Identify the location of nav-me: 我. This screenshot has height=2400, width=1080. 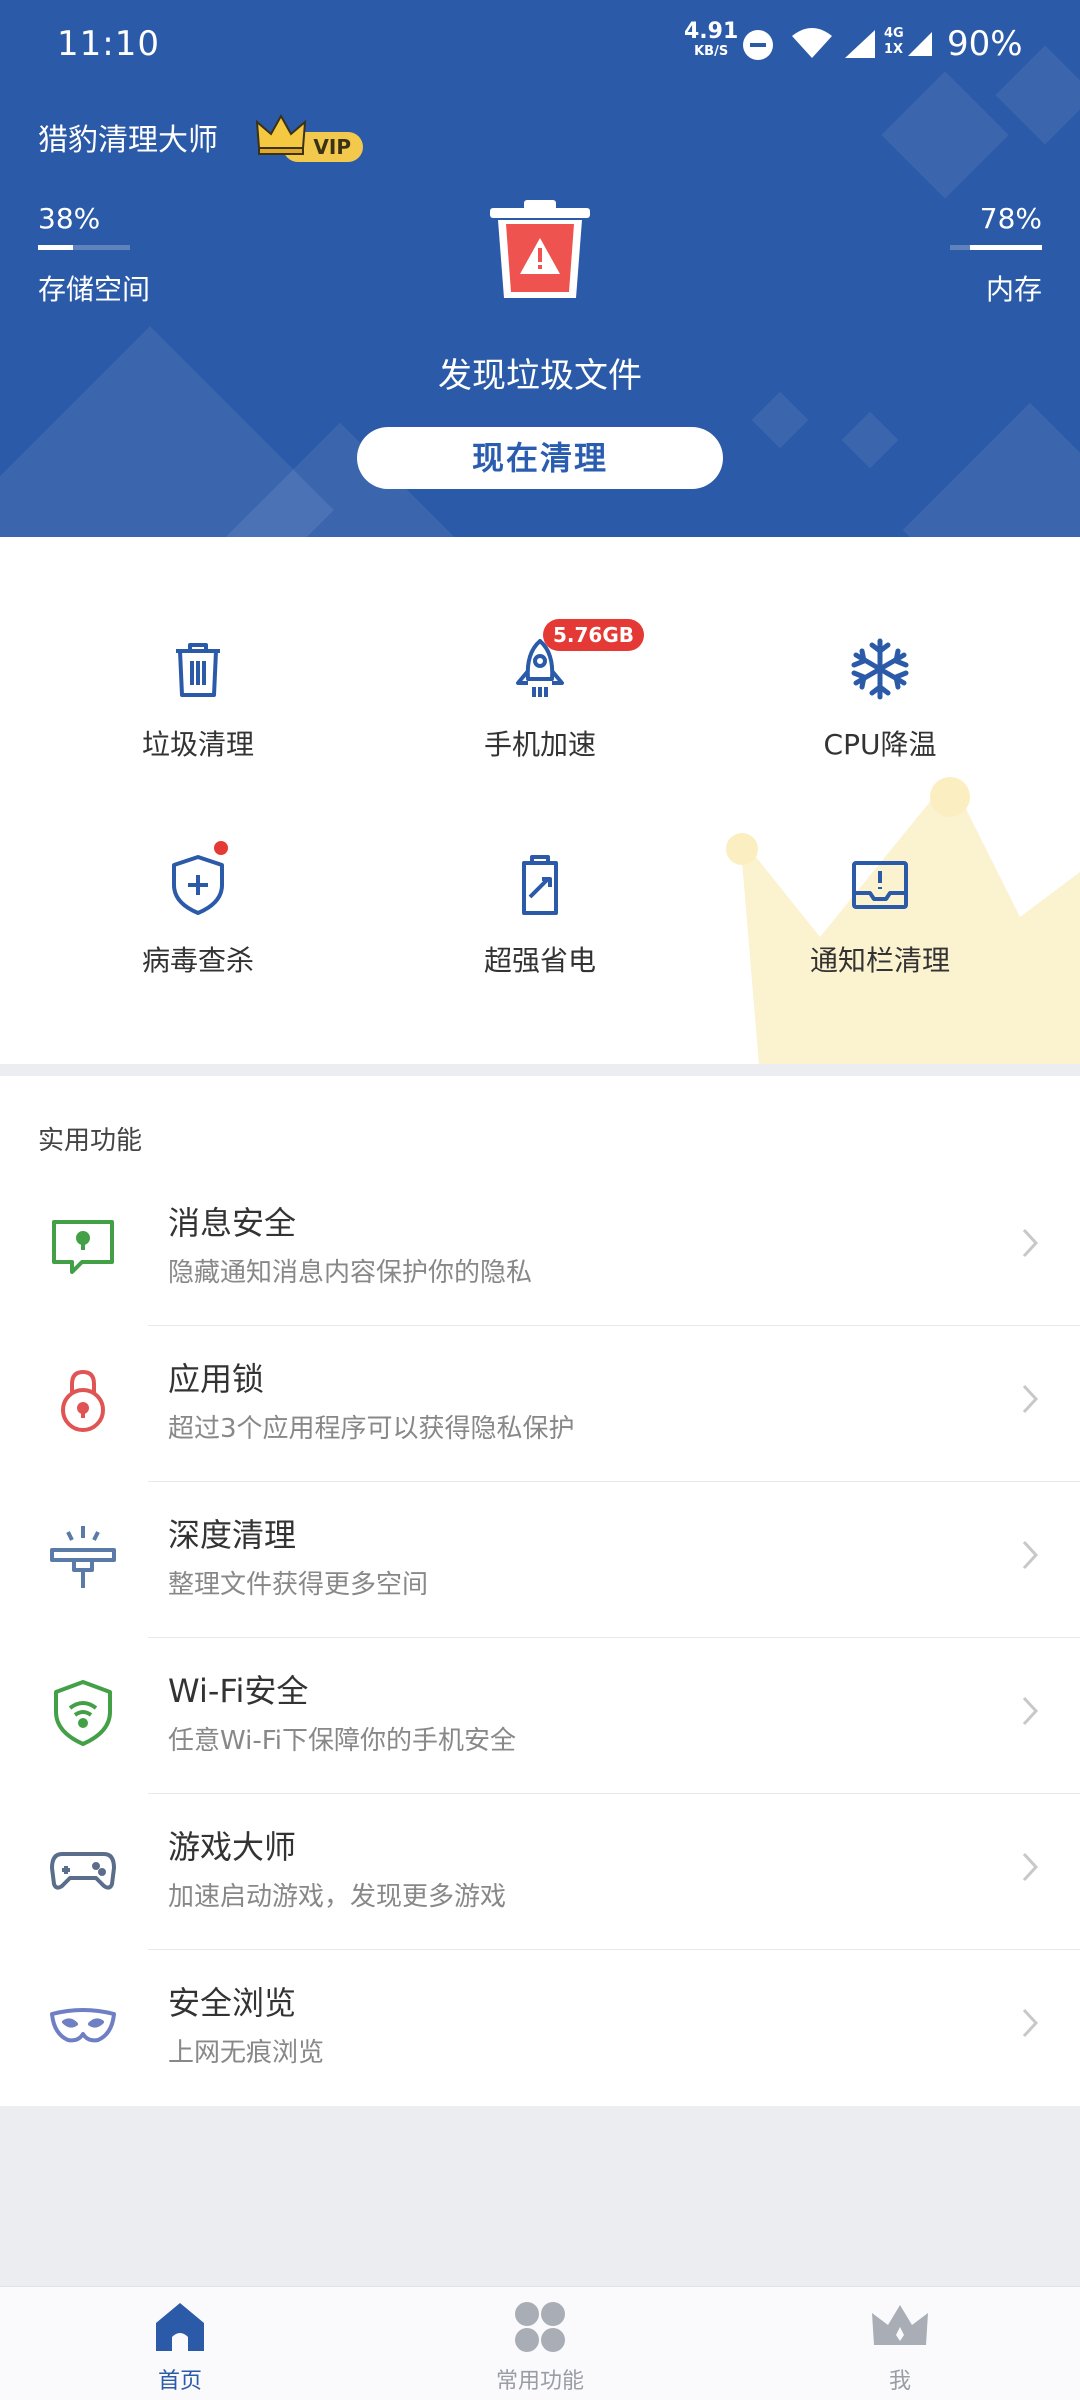
(900, 2346).